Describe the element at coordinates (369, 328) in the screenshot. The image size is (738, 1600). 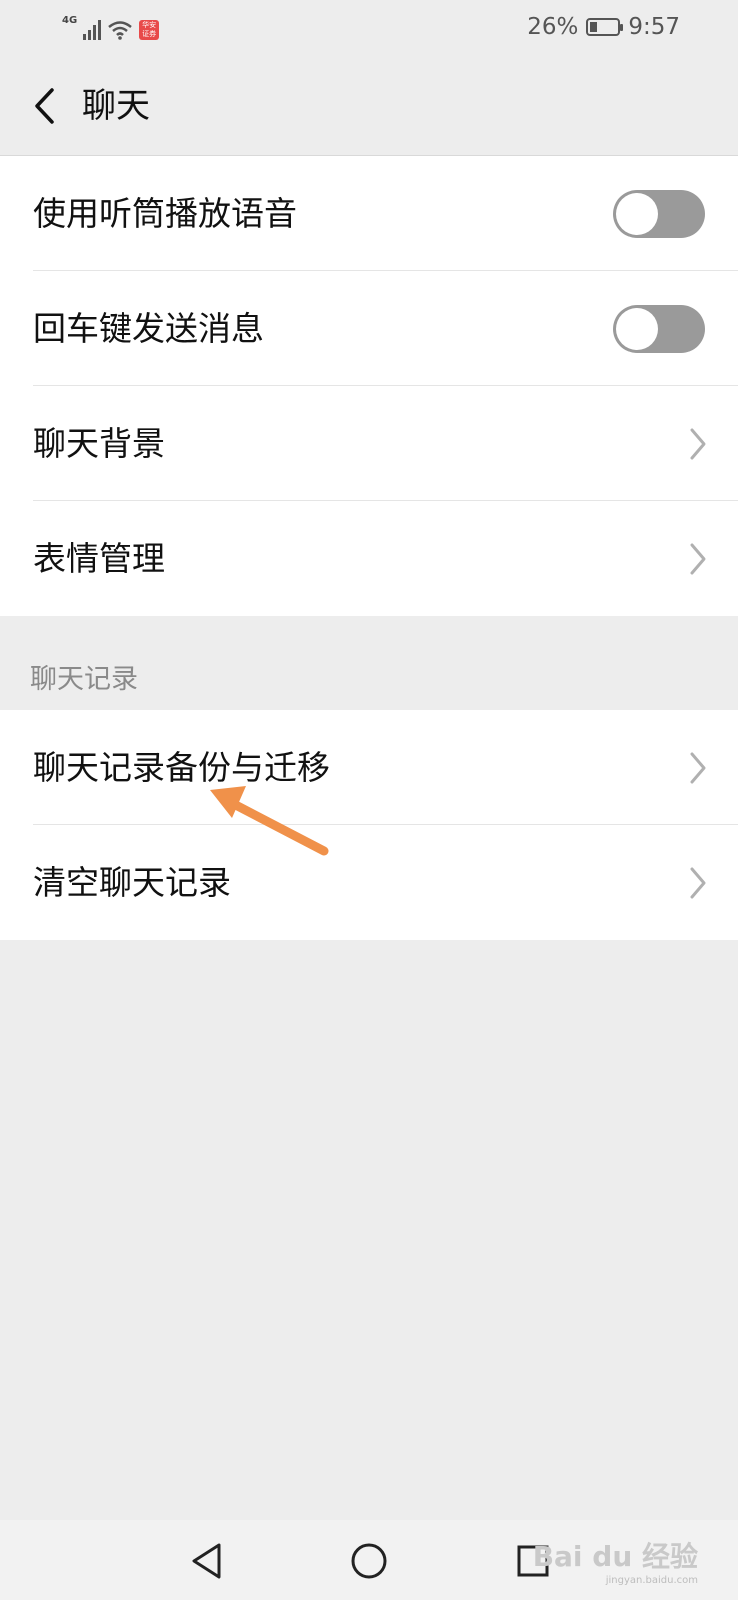
I see `setting-enter-to-send: 回车键发送消息` at that location.